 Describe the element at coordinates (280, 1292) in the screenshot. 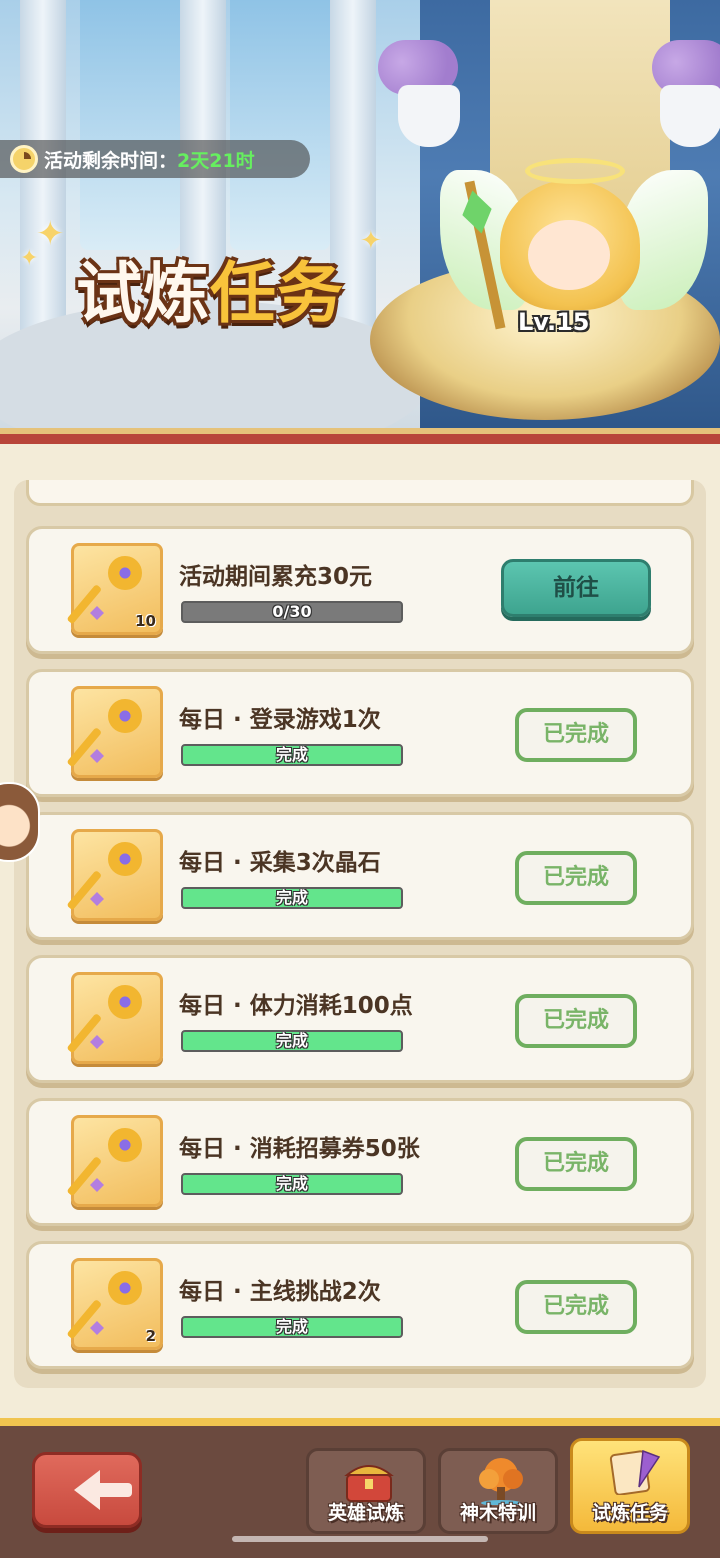

I see `task-name: 每日 · 主线挑战2次` at that location.